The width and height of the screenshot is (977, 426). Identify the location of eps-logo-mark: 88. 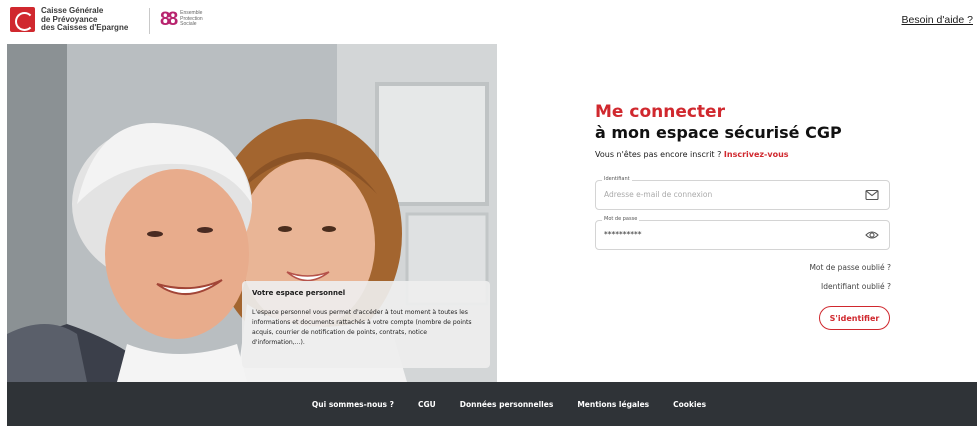
(169, 19).